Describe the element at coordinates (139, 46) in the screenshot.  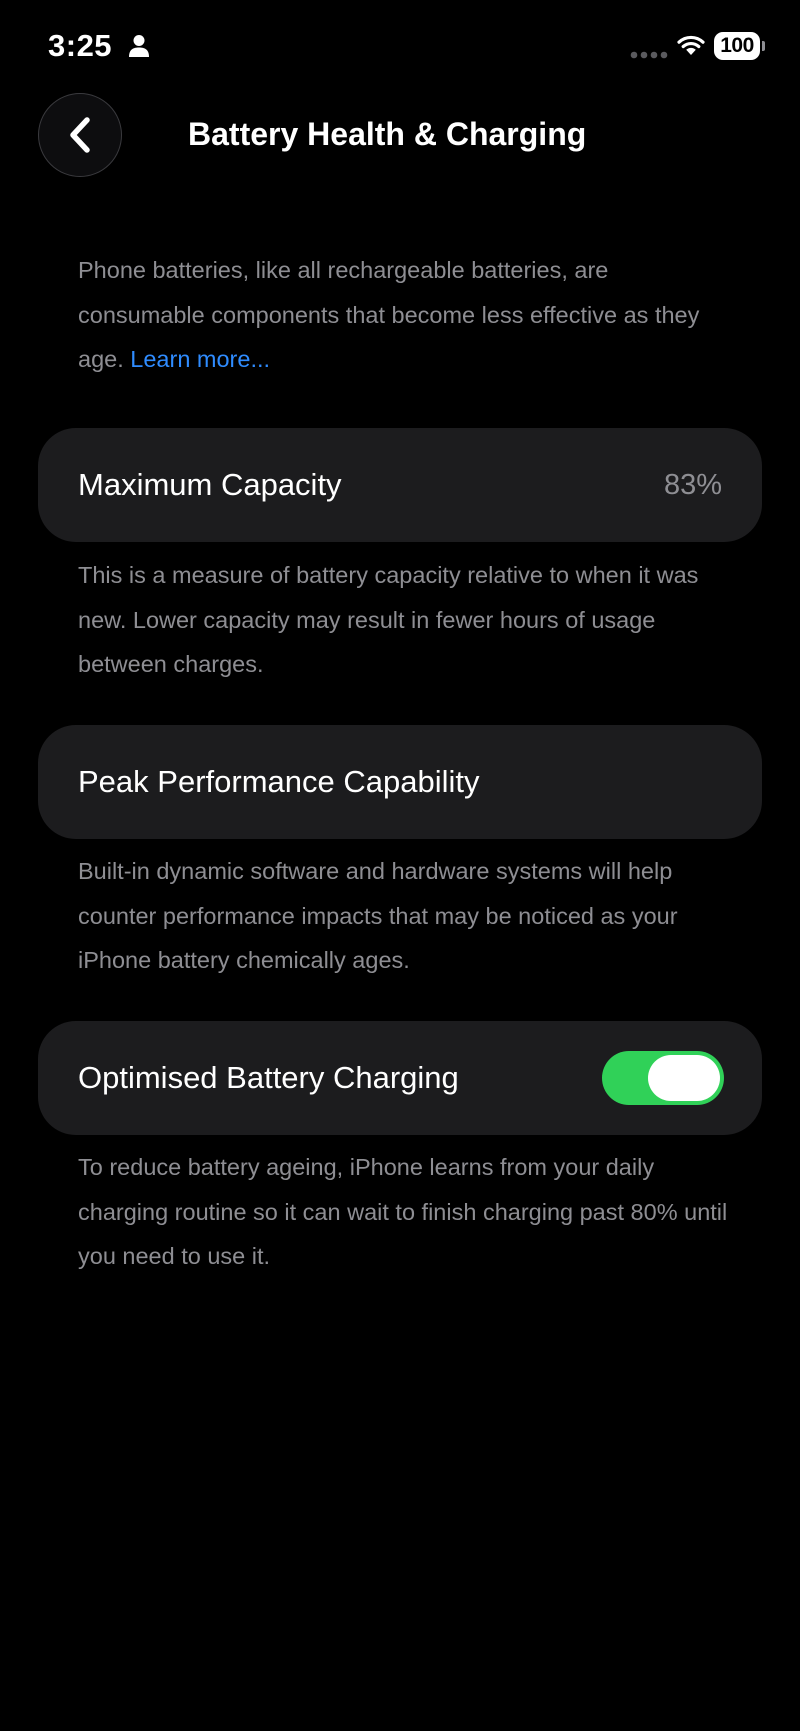
I see `person-icon` at that location.